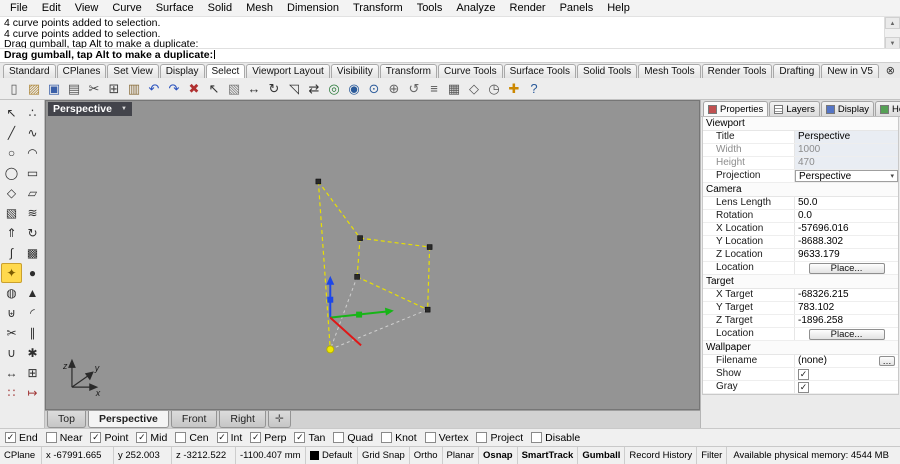  Describe the element at coordinates (384, 455) in the screenshot. I see `grid-snap-toggle: Grid Snap` at that location.